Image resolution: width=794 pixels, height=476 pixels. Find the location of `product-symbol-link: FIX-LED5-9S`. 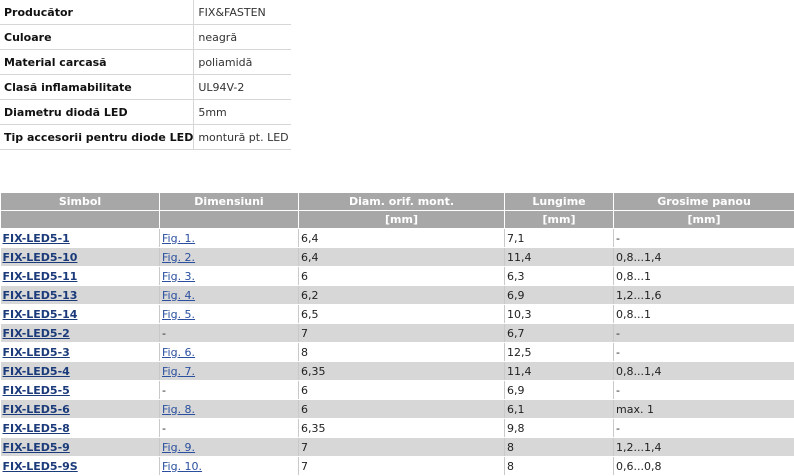

product-symbol-link: FIX-LED5-9S is located at coordinates (40, 466).